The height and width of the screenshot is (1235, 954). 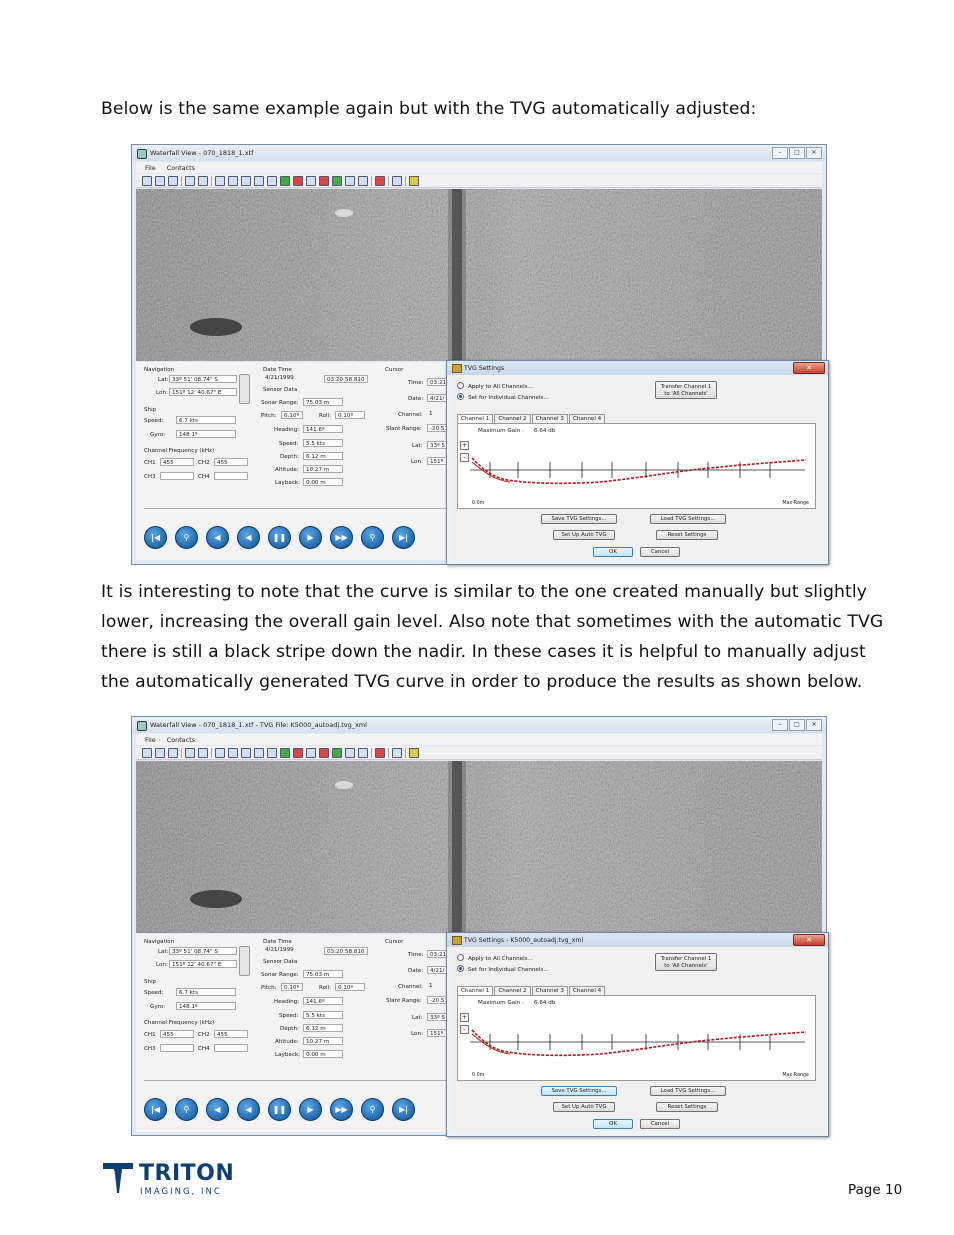 I want to click on contrast-icon, so click(x=272, y=752).